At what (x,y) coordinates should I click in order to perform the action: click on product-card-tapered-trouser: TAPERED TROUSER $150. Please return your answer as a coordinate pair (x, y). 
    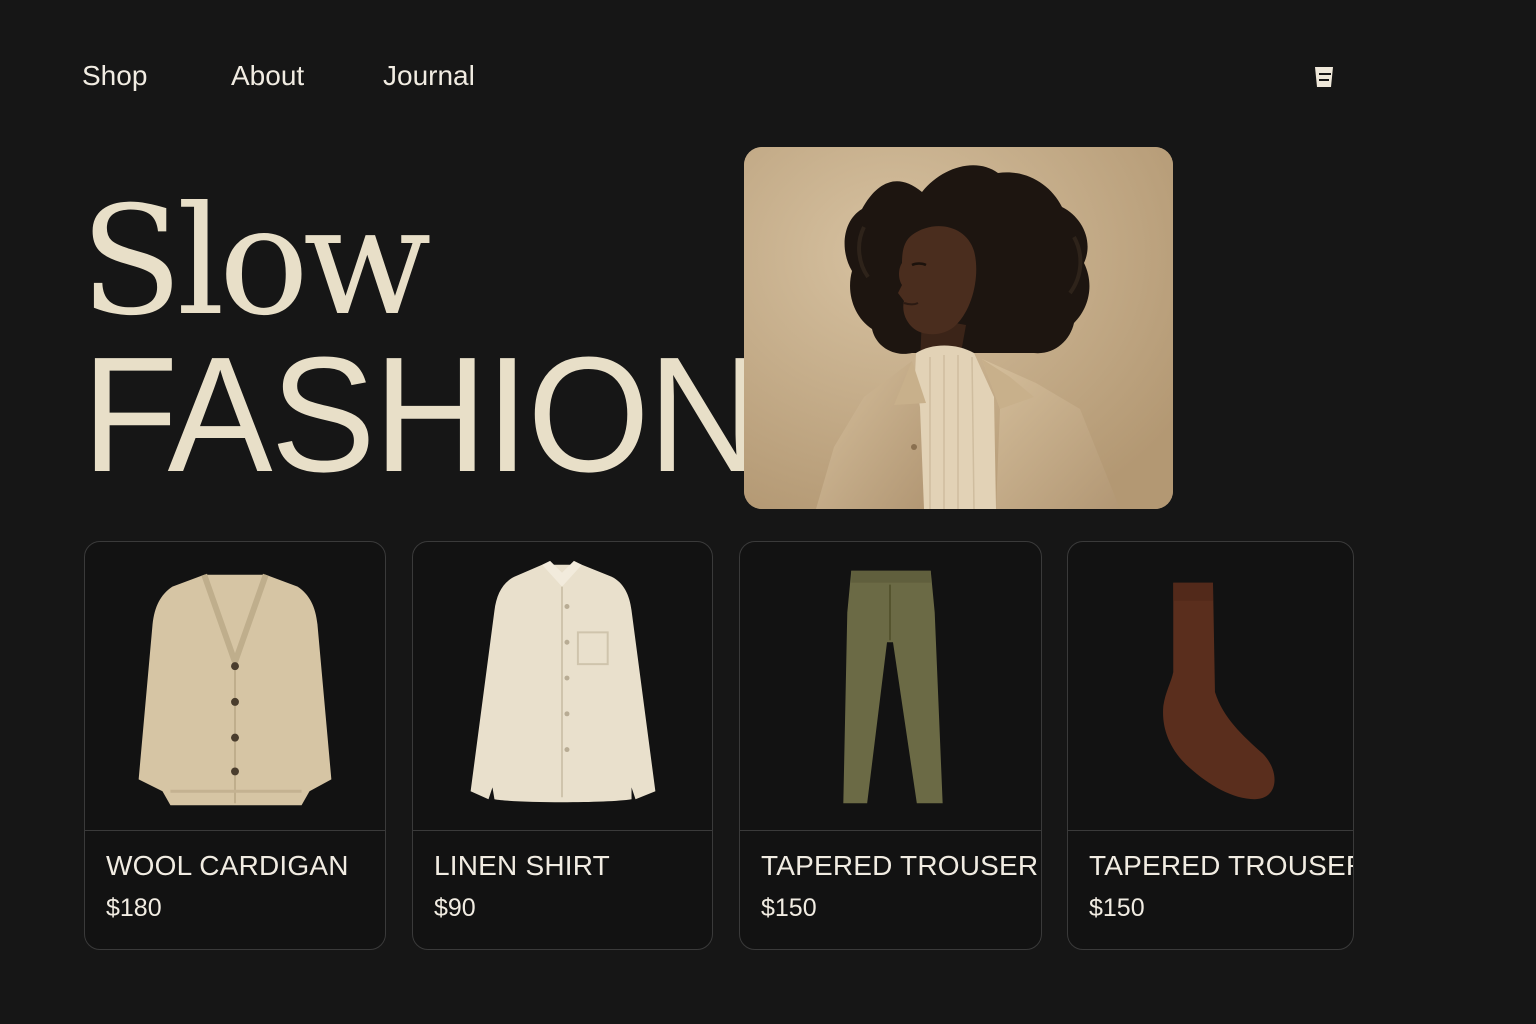
    Looking at the image, I should click on (890, 745).